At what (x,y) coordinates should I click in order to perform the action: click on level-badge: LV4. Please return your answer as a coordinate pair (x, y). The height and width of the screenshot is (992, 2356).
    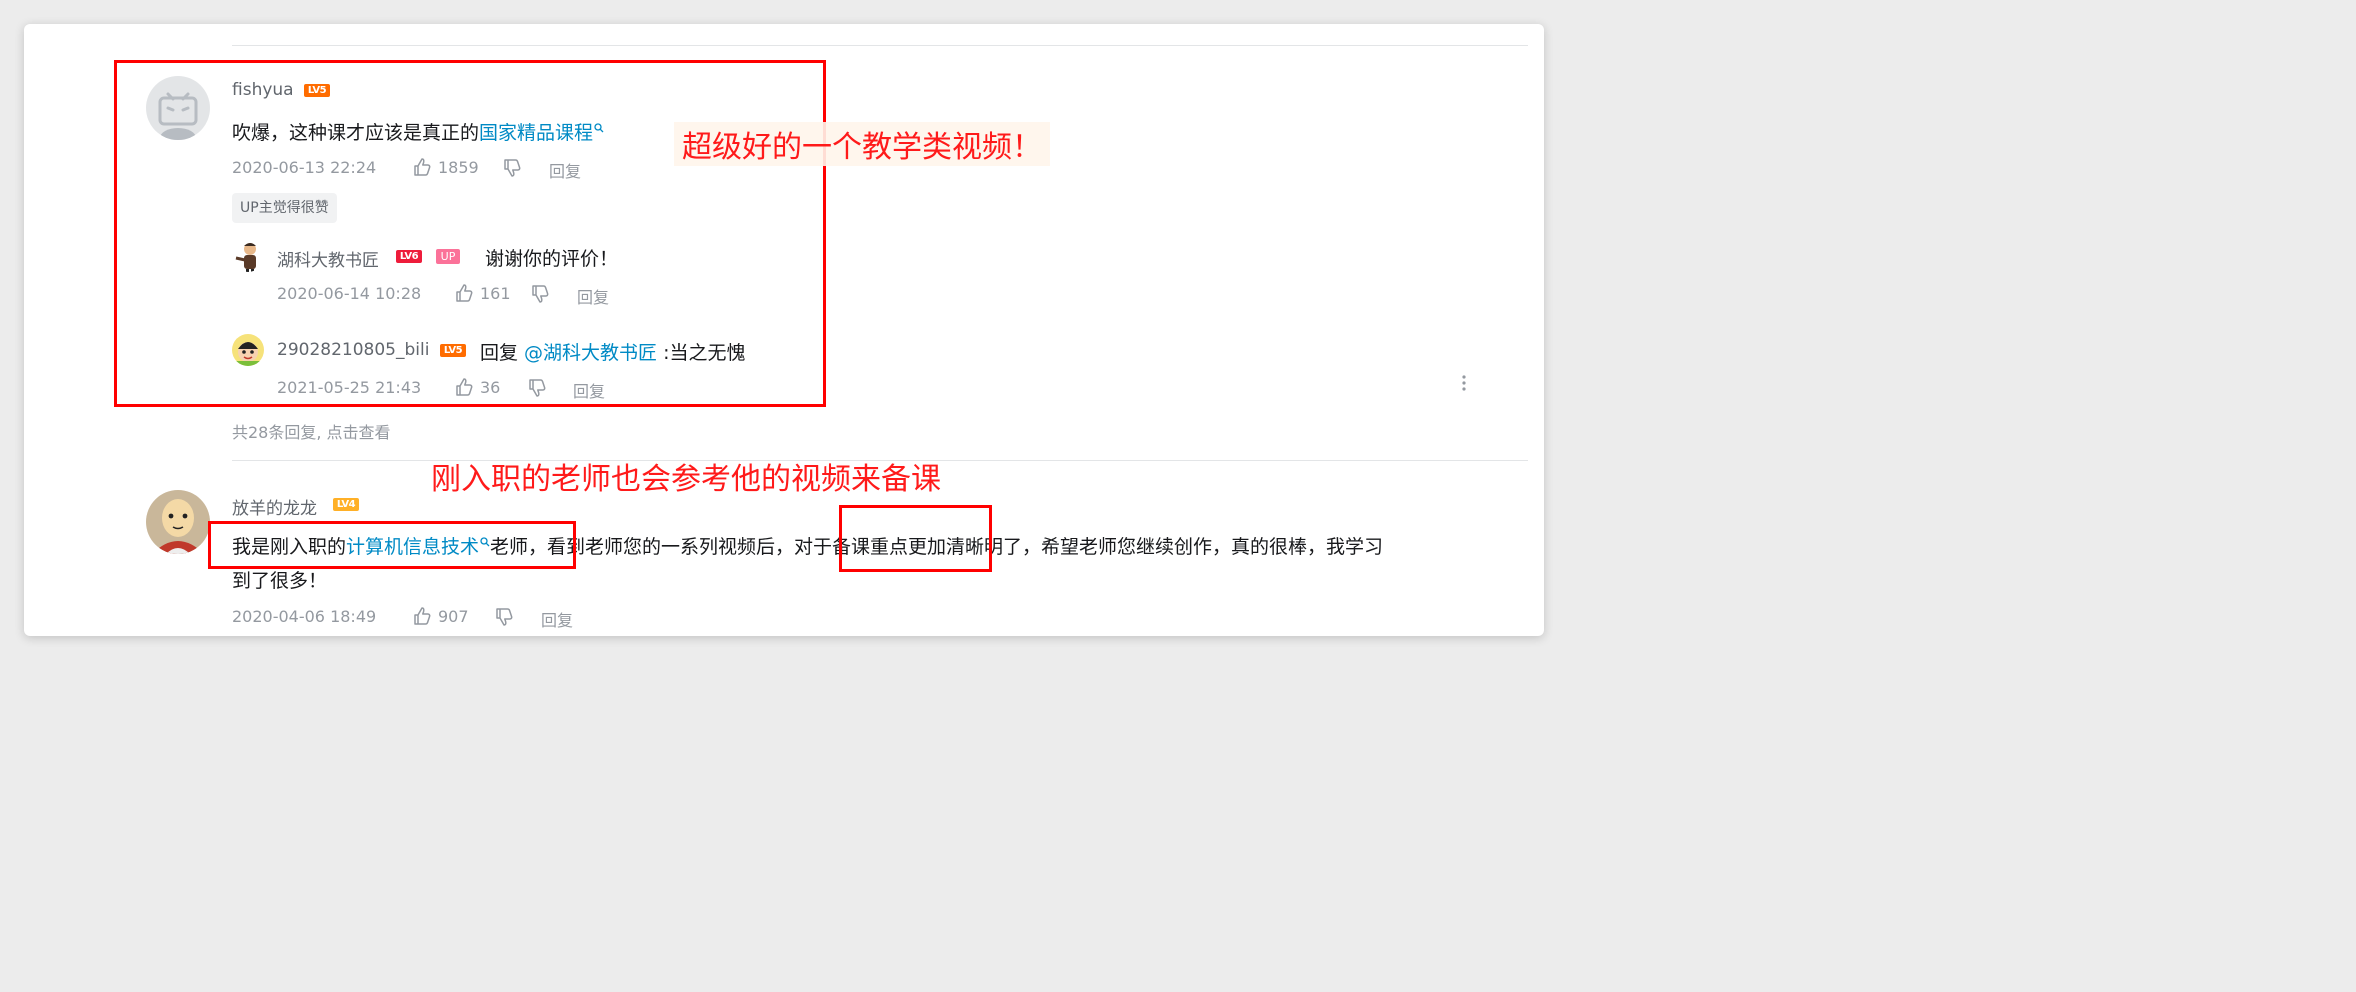
    Looking at the image, I should click on (346, 504).